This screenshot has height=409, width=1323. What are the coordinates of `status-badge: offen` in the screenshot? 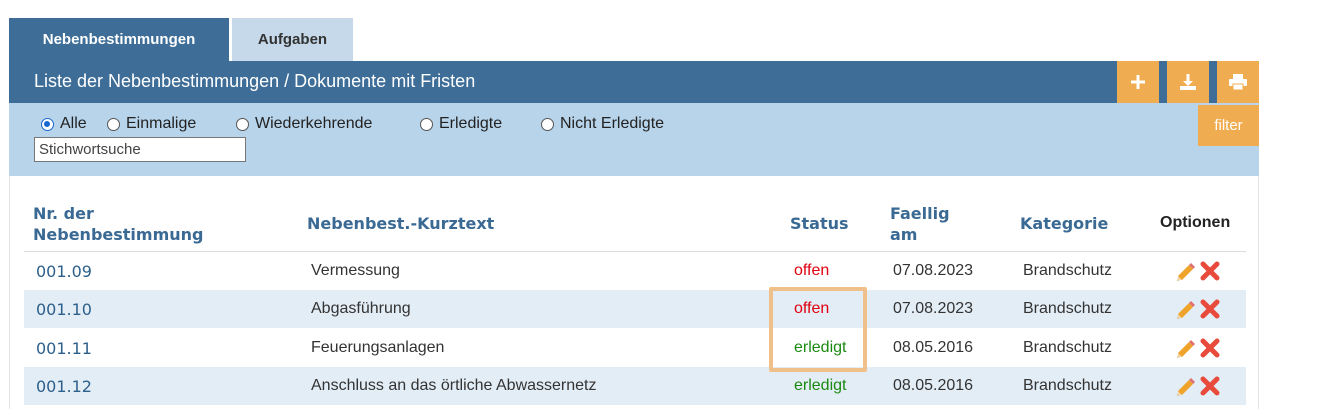 It's located at (812, 270).